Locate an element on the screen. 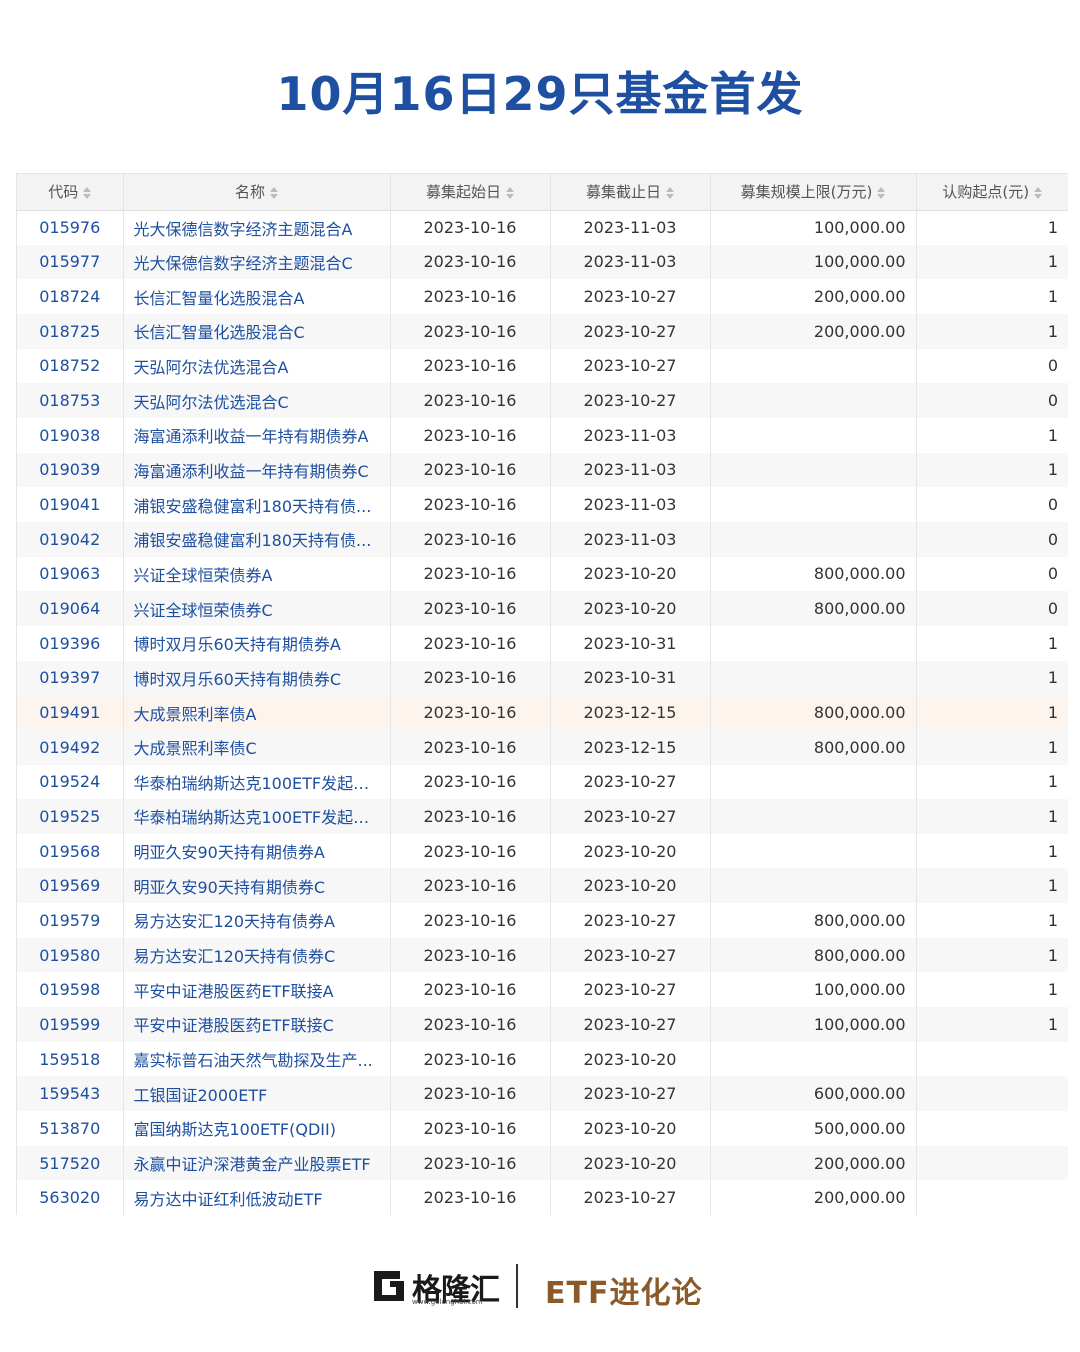 The image size is (1080, 1352). fund-code-link: 159543 is located at coordinates (70, 1094).